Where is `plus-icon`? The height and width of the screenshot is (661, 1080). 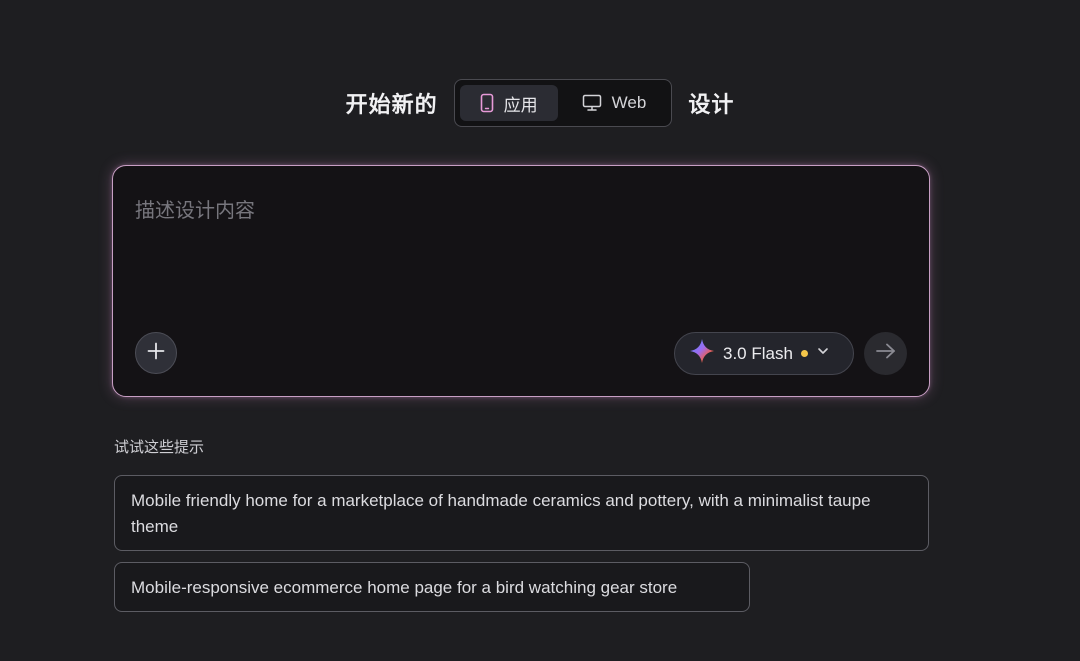
plus-icon is located at coordinates (156, 353).